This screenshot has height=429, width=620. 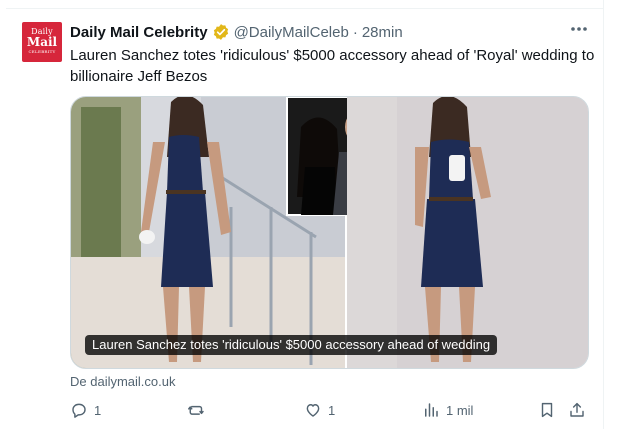 What do you see at coordinates (139, 32) in the screenshot?
I see `display-name: Daily Mail Celebrity` at bounding box center [139, 32].